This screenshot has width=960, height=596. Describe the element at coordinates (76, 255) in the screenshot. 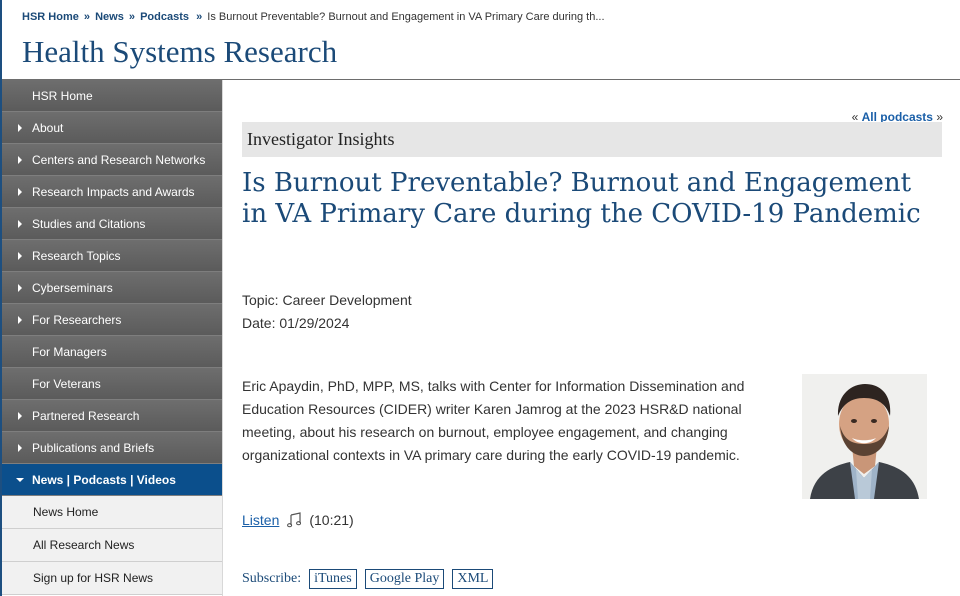

I see `sidebar-item-label: Research Topics` at that location.